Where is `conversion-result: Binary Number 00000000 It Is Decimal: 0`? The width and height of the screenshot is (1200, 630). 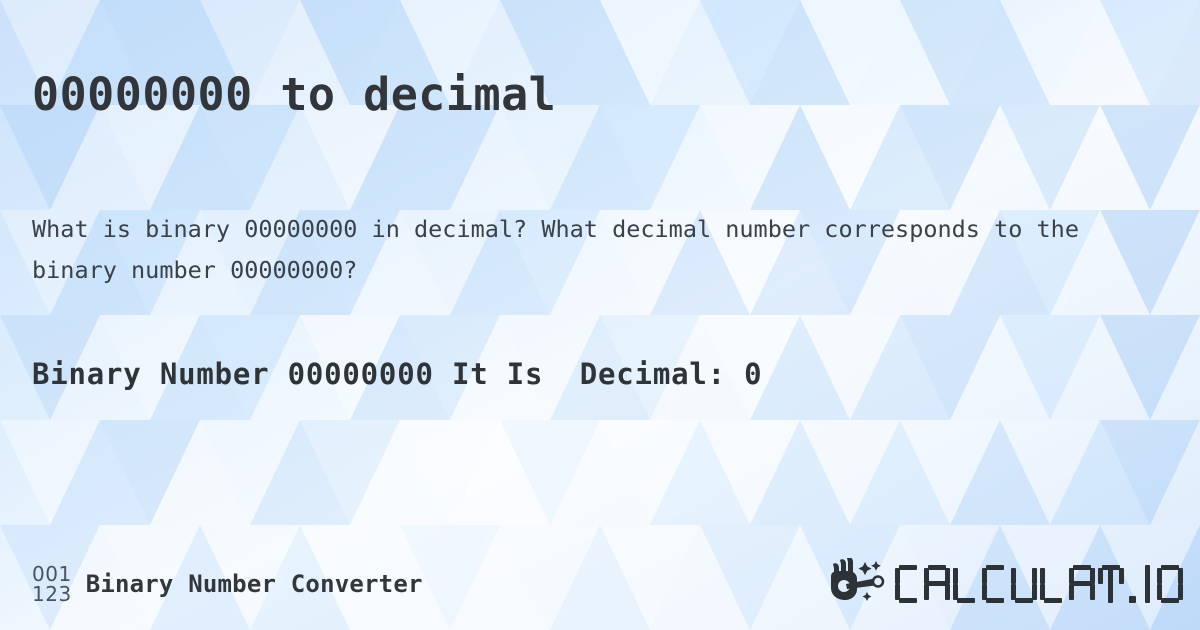
conversion-result: Binary Number 00000000 It Is Decimal: 0 is located at coordinates (397, 374).